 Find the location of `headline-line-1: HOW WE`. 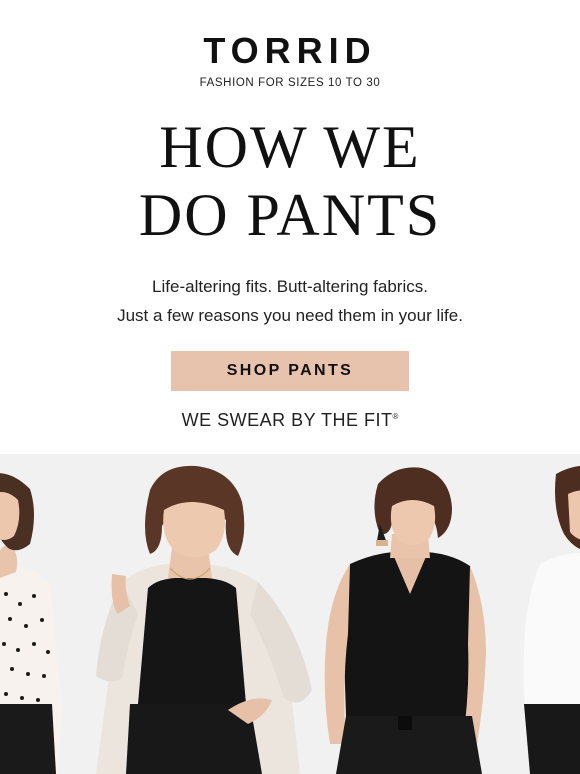

headline-line-1: HOW WE is located at coordinates (290, 147).